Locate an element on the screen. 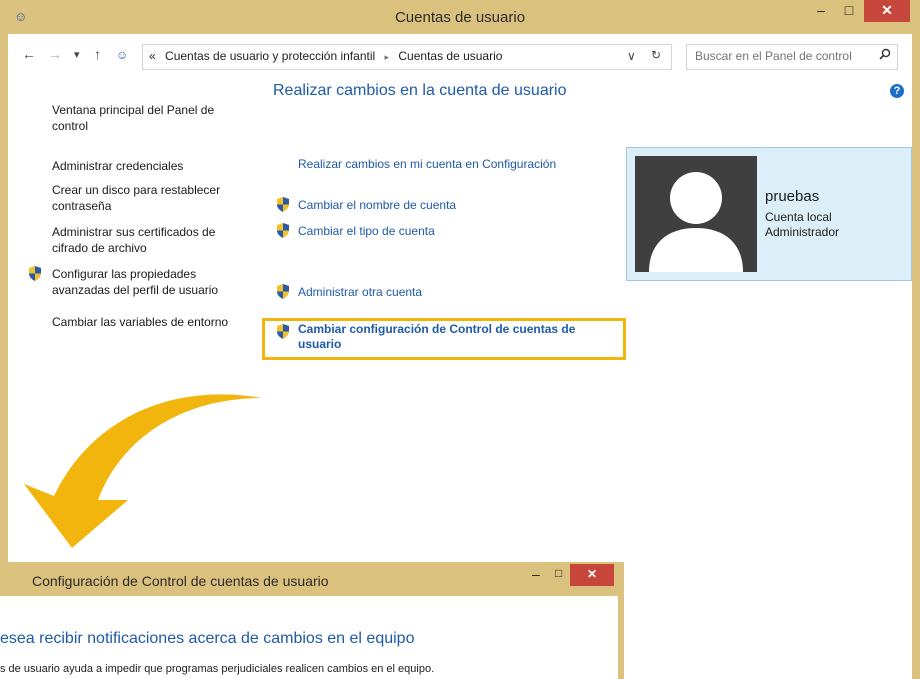 The width and height of the screenshot is (920, 679). location-icon: ☺ is located at coordinates (122, 55).